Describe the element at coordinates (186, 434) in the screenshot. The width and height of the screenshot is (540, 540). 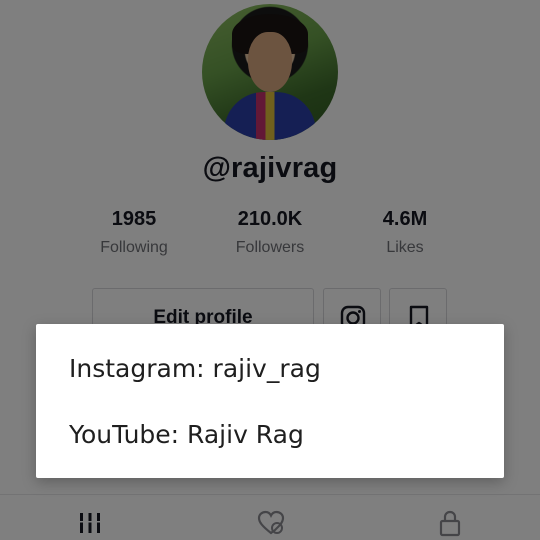
I see `youtube-link-item: YouTube: Rajiv Rag` at that location.